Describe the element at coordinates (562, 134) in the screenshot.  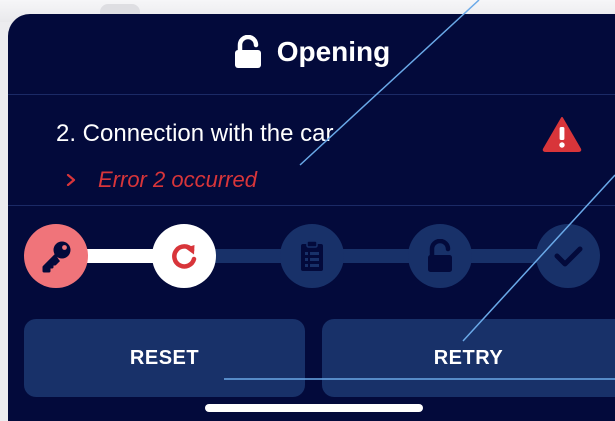
I see `warning-icon` at that location.